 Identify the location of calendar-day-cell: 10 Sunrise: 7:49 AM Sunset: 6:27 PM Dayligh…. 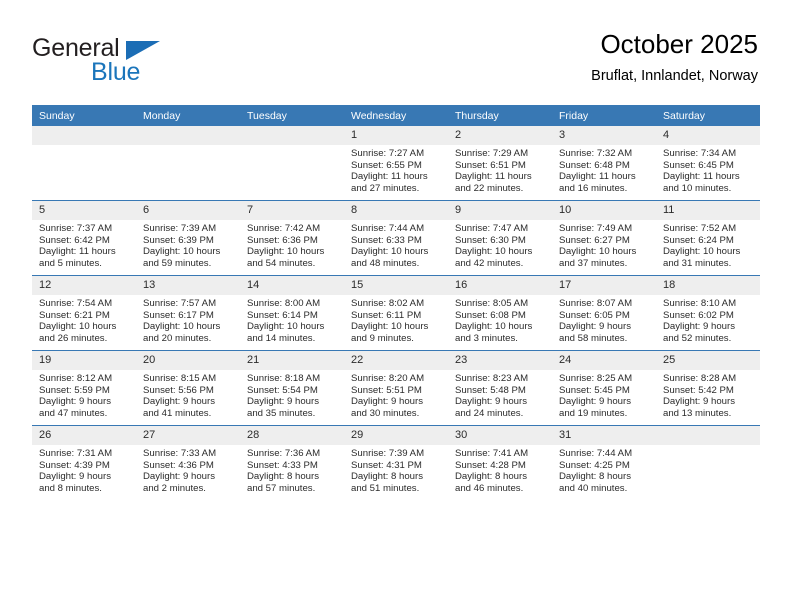
(604, 238).